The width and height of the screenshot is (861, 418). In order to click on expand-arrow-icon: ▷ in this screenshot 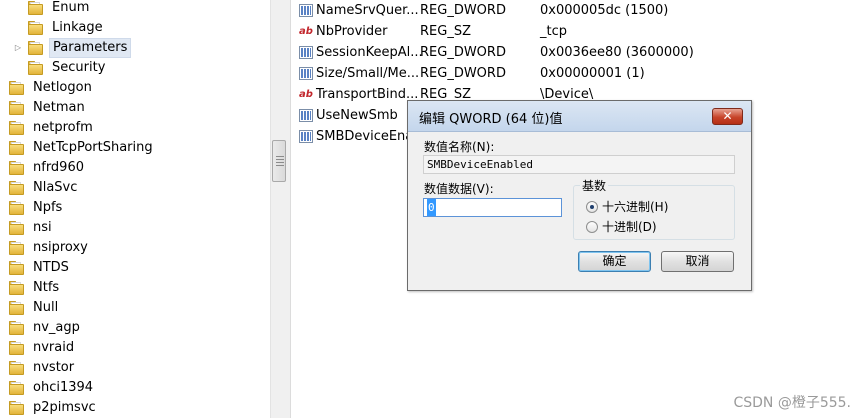, I will do `click(18, 48)`.